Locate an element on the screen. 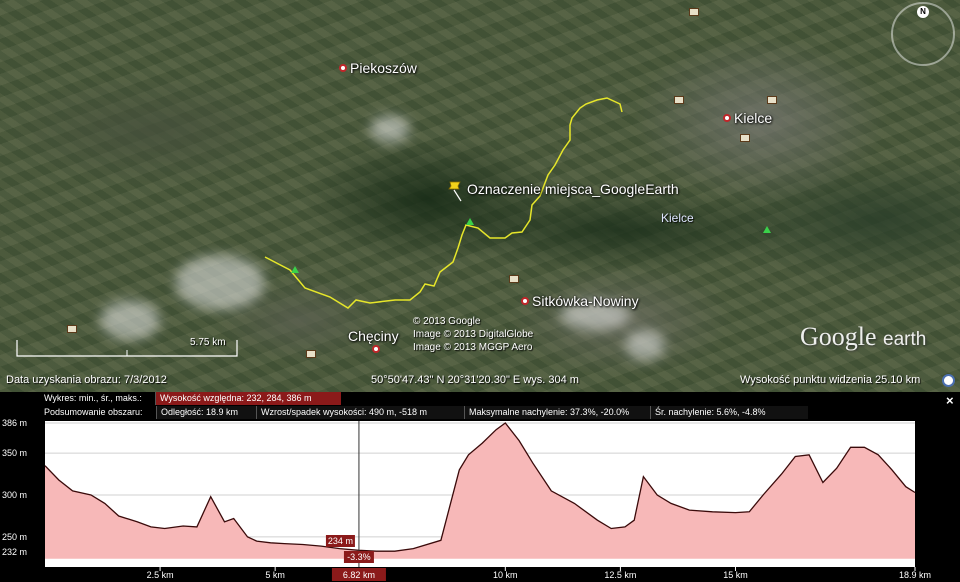  place-piekoszow: Piekoszów is located at coordinates (378, 68).